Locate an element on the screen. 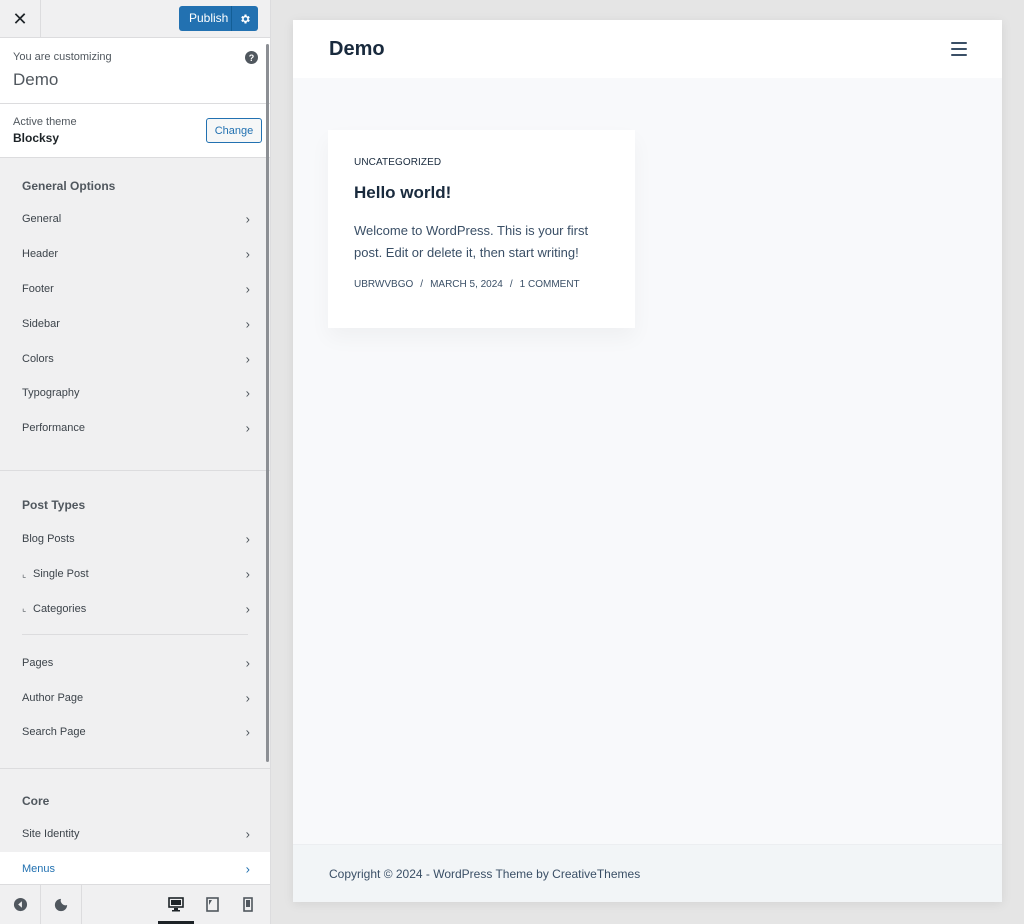 The width and height of the screenshot is (1024, 924). item-label: Menus is located at coordinates (39, 869).